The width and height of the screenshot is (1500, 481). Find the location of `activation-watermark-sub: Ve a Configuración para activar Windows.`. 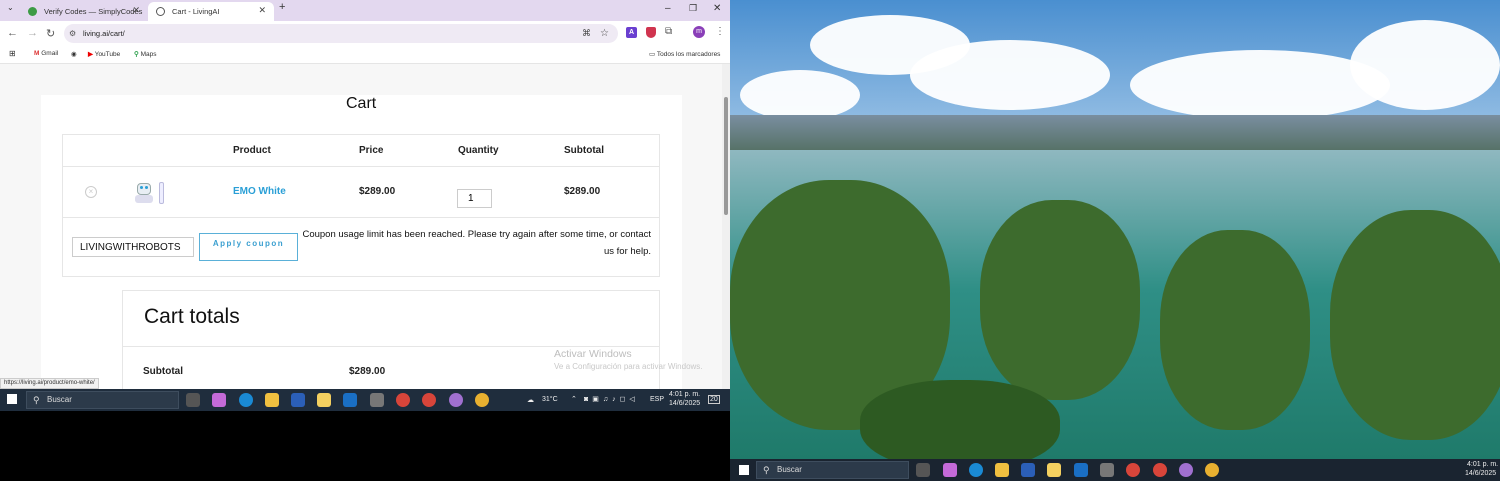

activation-watermark-sub: Ve a Configuración para activar Windows. is located at coordinates (628, 366).